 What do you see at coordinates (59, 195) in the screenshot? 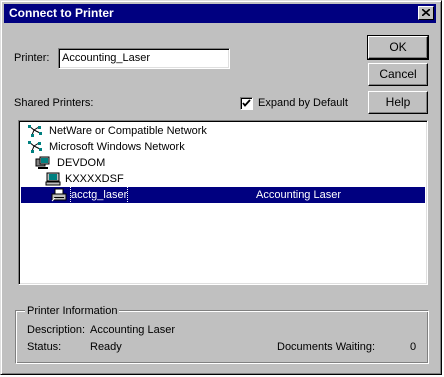
I see `printer-icon` at bounding box center [59, 195].